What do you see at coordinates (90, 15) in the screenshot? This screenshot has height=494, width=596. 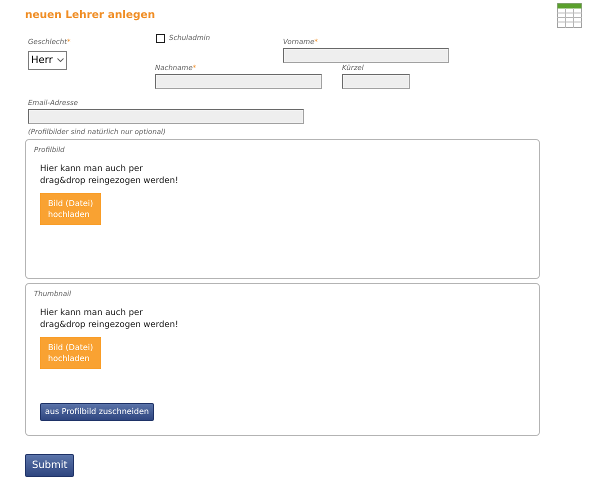 I see `page-title: neuen Lehrer anlegen` at bounding box center [90, 15].